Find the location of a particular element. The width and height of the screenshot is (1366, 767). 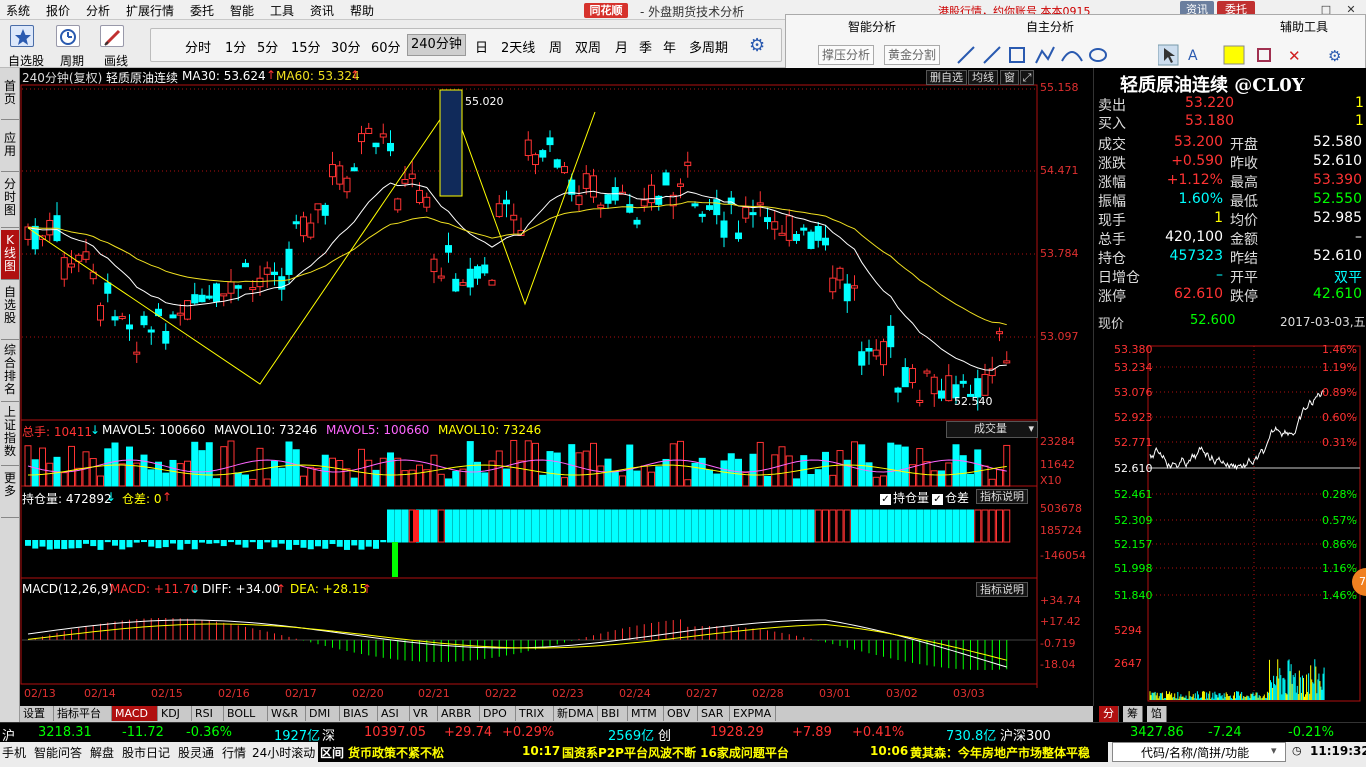

status-24h: 24小时滚动 is located at coordinates (283, 752).